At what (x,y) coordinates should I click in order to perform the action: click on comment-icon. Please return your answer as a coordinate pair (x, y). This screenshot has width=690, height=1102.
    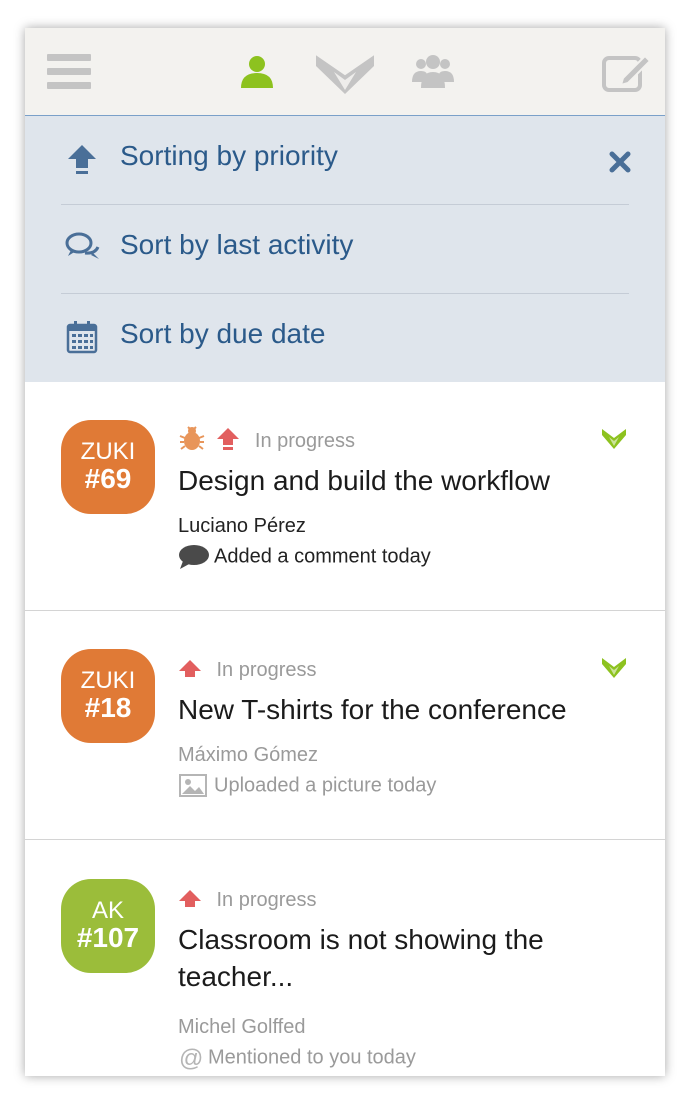
    Looking at the image, I should click on (194, 557).